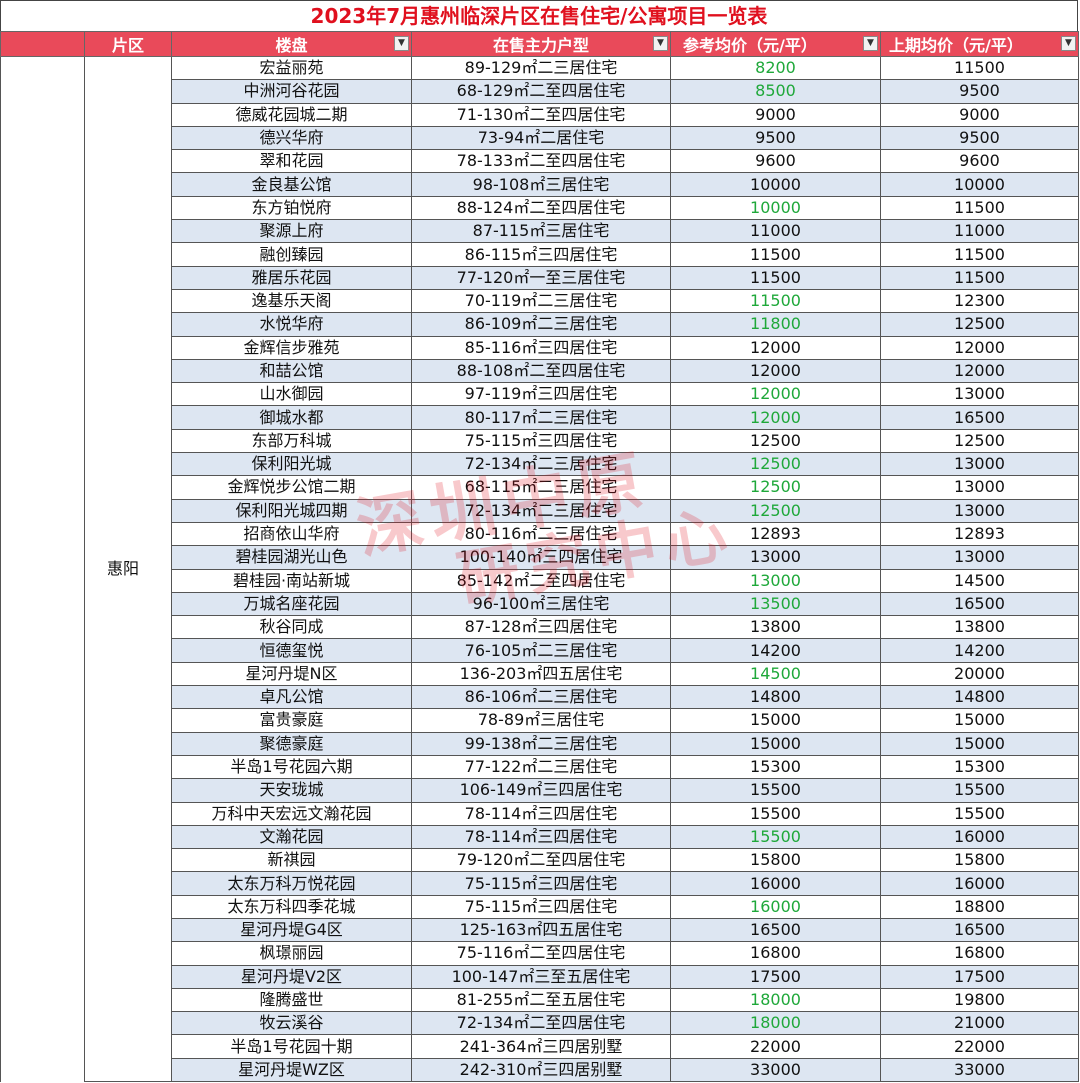 Image resolution: width=1080 pixels, height=1083 pixels. I want to click on project-name-cell: 碧桂园湖光山色, so click(291, 557).